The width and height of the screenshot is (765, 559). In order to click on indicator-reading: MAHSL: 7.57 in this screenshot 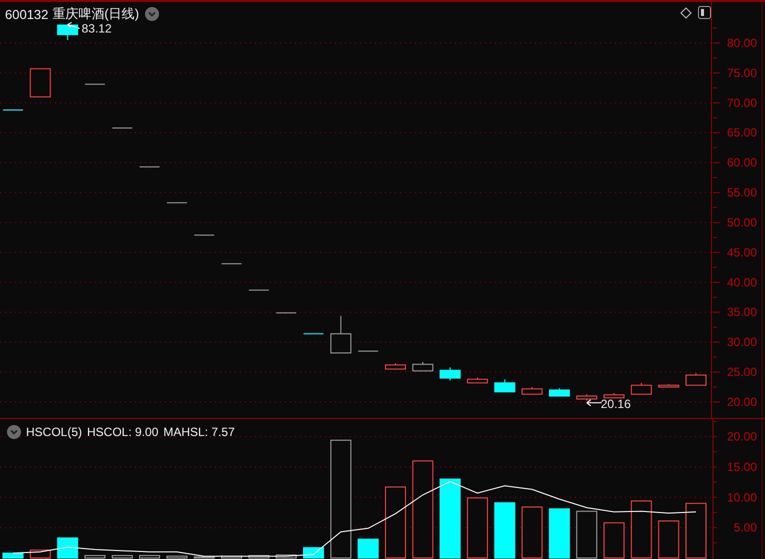, I will do `click(199, 432)`.